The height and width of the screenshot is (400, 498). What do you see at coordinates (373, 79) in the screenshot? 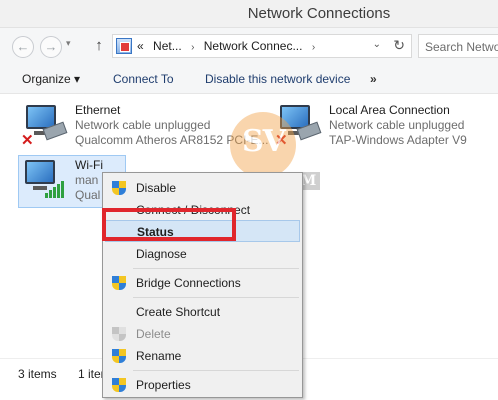
I see `more-commands-icon: »` at bounding box center [373, 79].